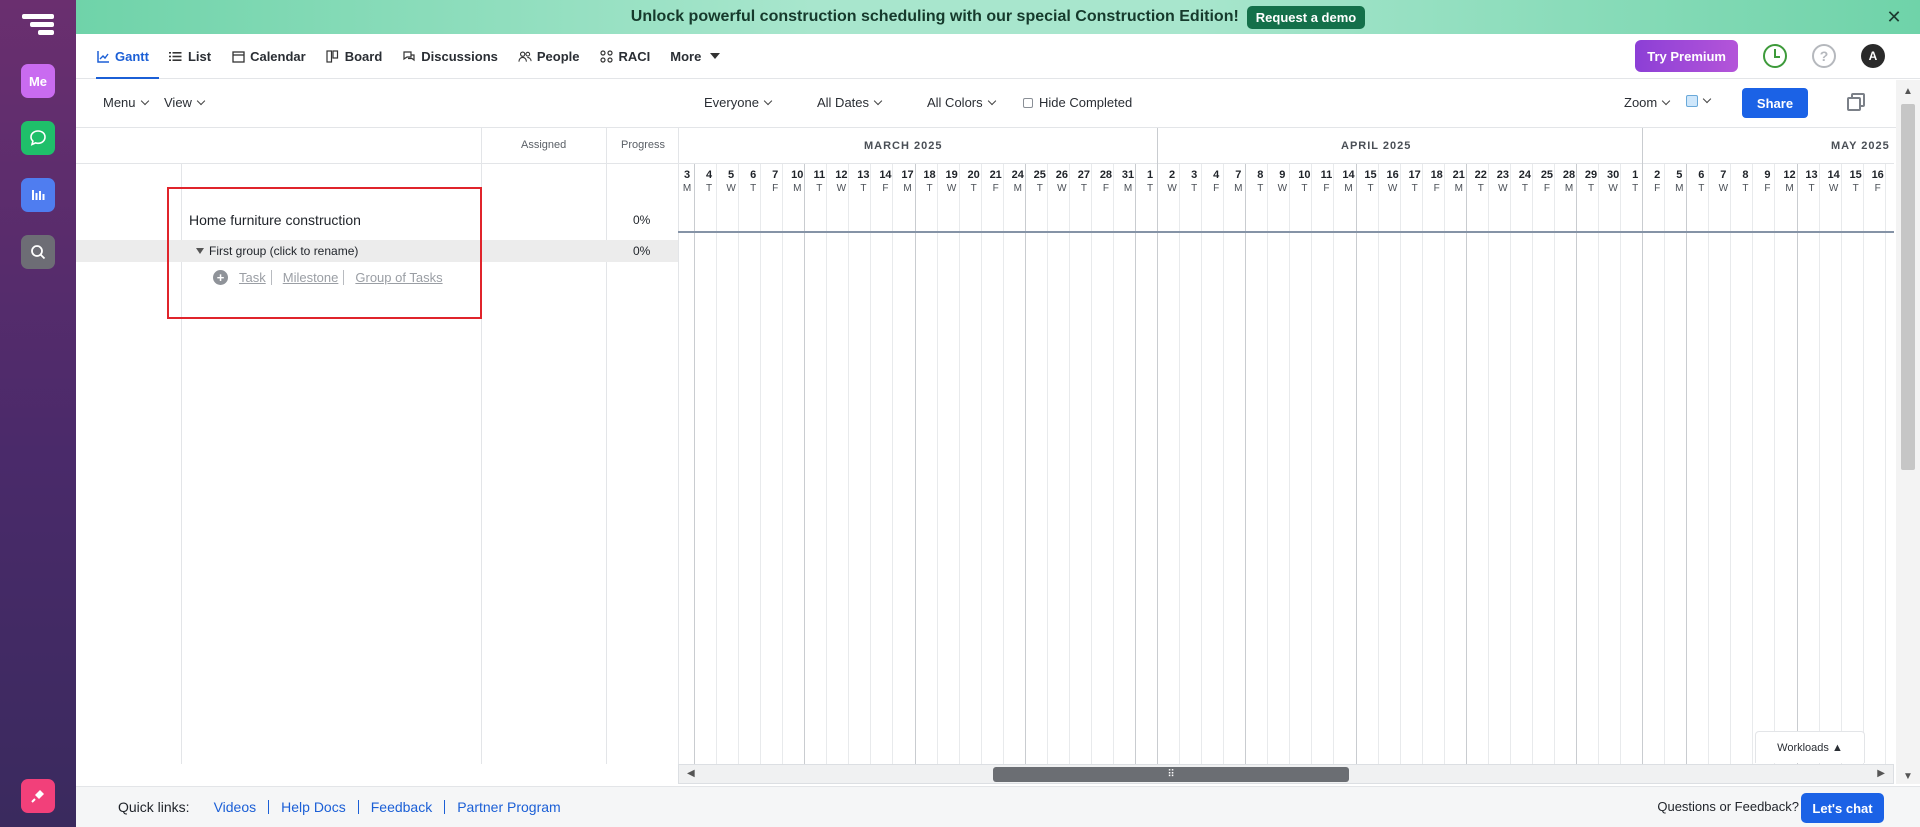  What do you see at coordinates (314, 807) in the screenshot?
I see `help-docs-link: Help Docs` at bounding box center [314, 807].